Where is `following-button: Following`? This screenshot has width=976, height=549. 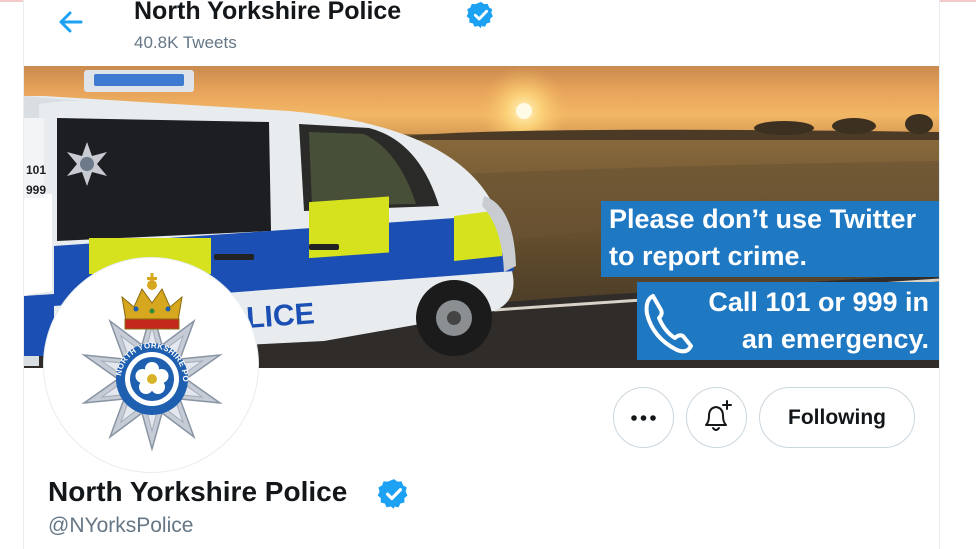
following-button: Following is located at coordinates (837, 417).